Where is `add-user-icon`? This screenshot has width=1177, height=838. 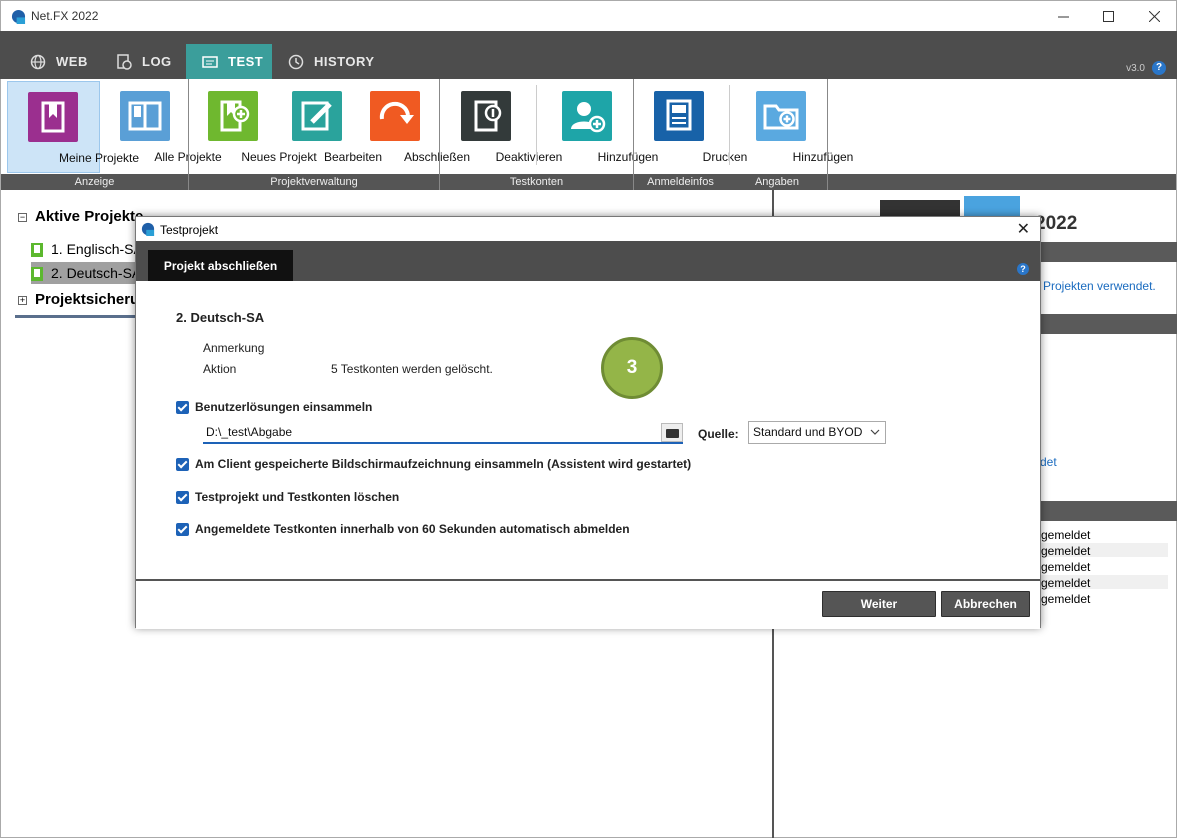
add-user-icon is located at coordinates (587, 116).